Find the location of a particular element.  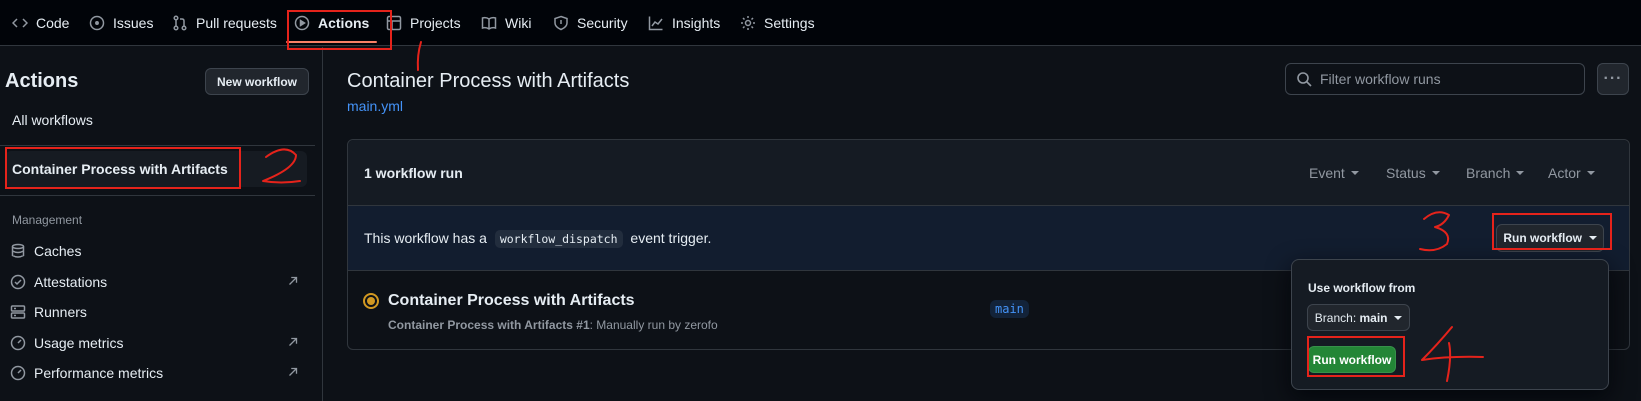

tab-pull-requests: Pull requests is located at coordinates (224, 23).